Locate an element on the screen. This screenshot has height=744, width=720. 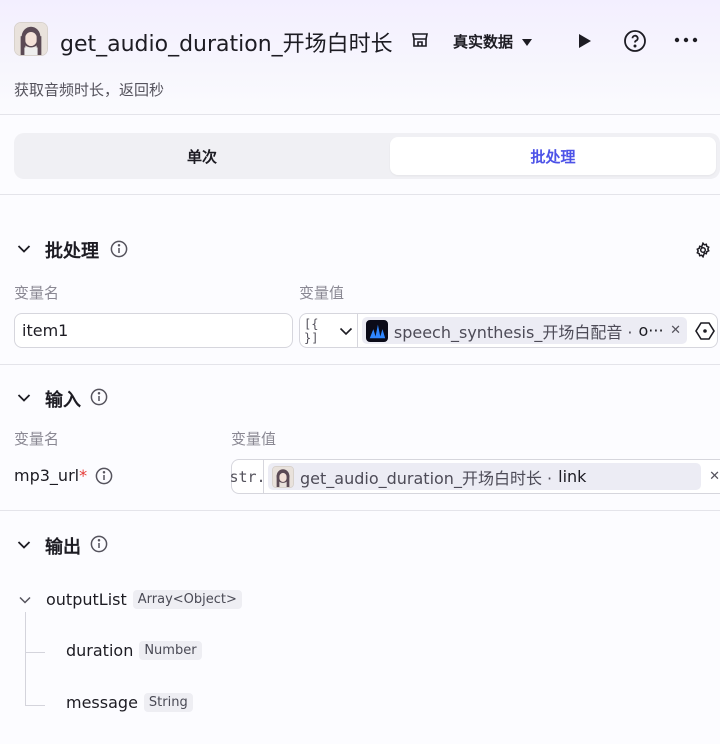
output-field-name: message is located at coordinates (102, 702).